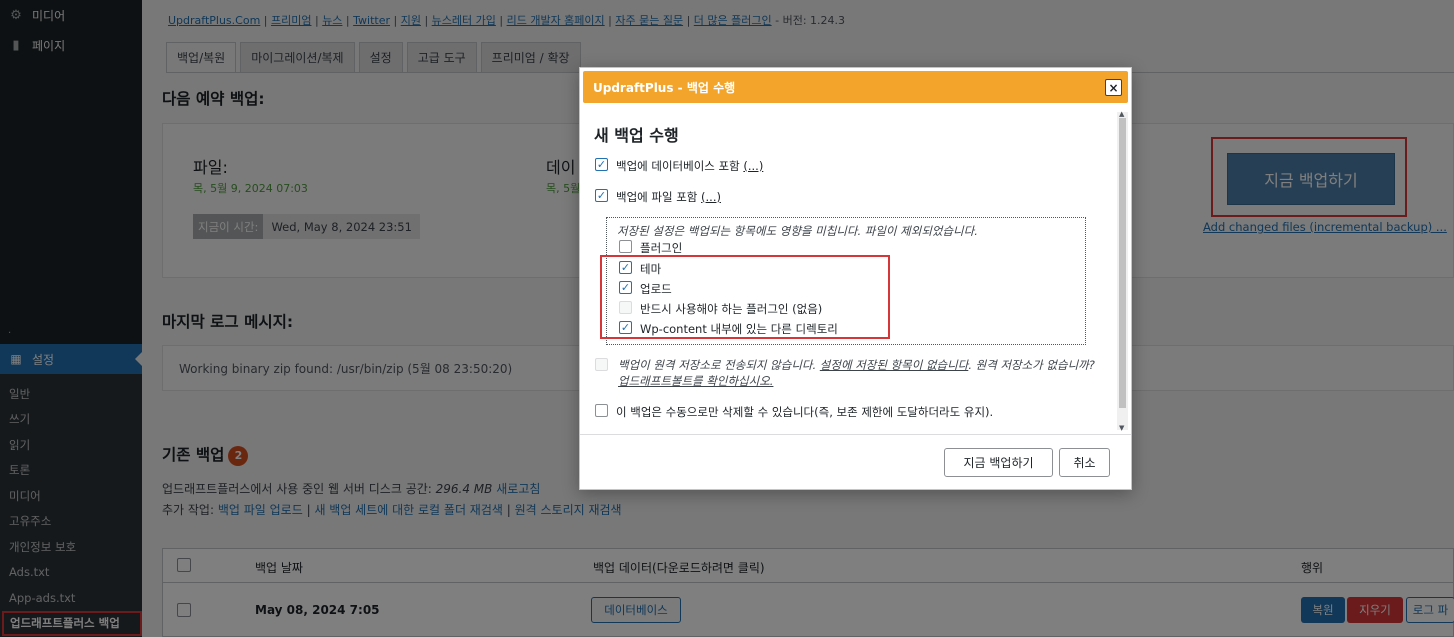 This screenshot has height=637, width=1454. I want to click on manual-delete-checkbox, so click(601, 410).